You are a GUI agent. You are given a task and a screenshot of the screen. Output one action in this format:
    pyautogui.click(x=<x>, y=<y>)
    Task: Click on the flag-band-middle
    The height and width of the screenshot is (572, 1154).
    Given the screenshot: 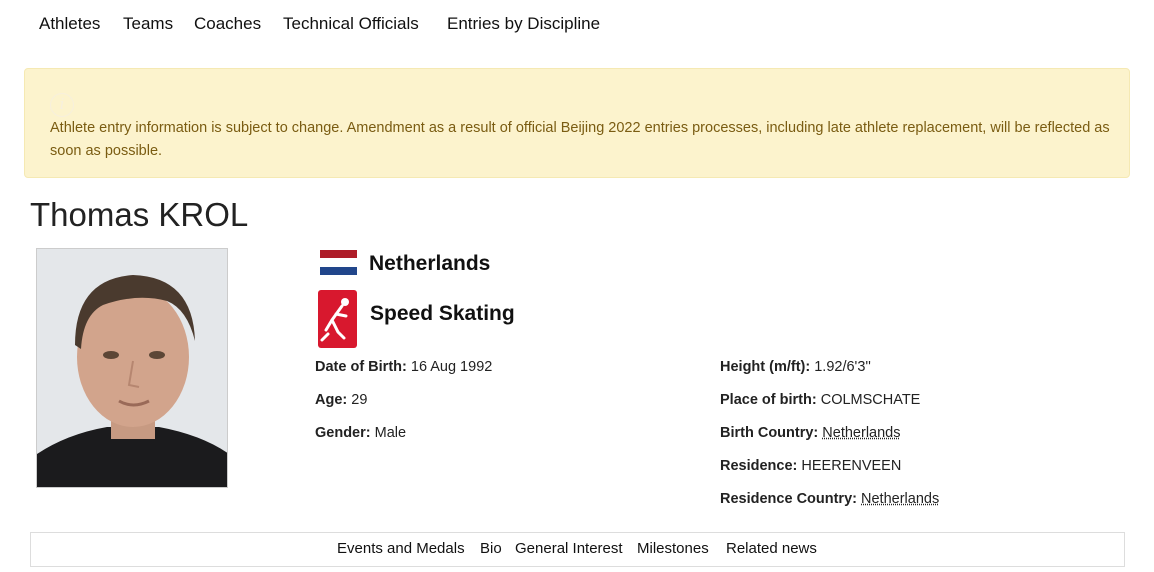 What is the action you would take?
    pyautogui.click(x=338, y=262)
    